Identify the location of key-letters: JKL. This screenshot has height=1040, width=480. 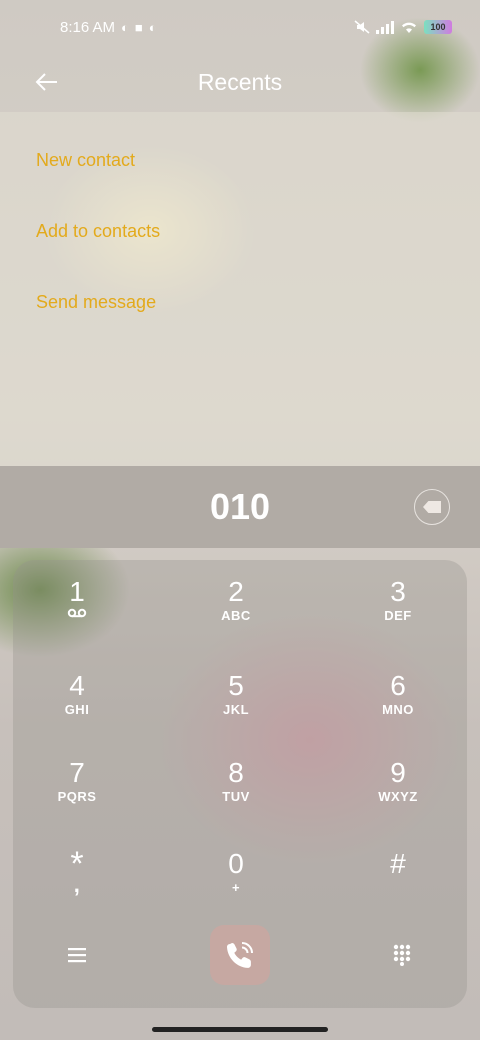
(236, 709).